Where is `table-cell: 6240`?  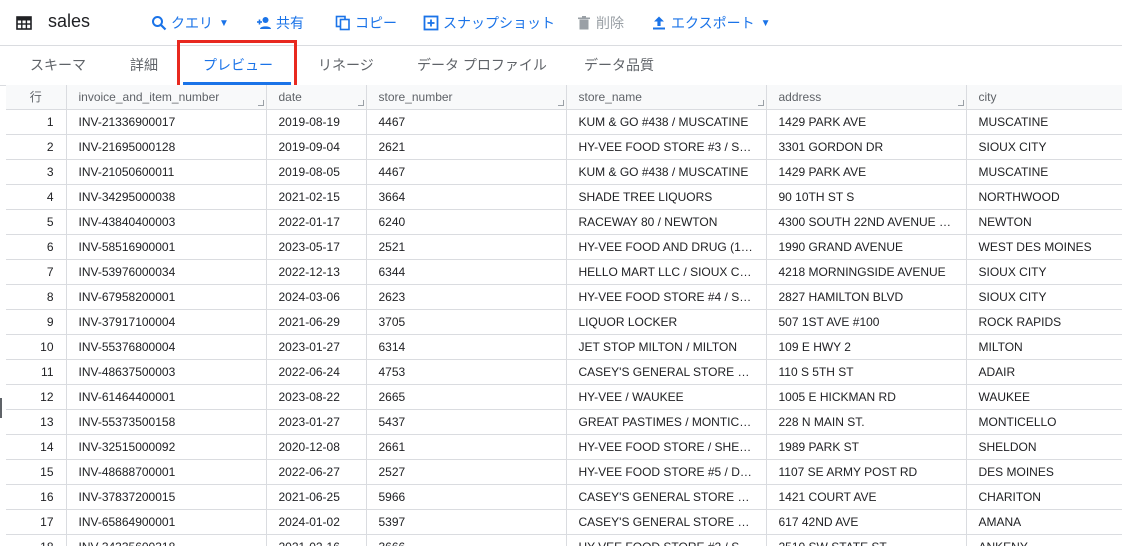 table-cell: 6240 is located at coordinates (466, 222).